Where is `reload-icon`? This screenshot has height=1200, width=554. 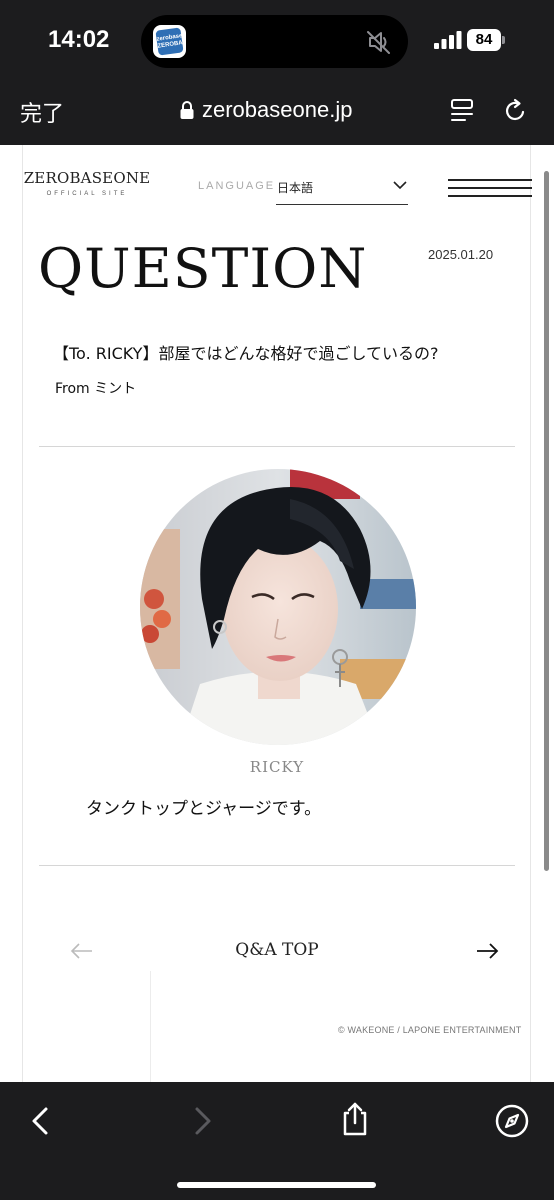 reload-icon is located at coordinates (516, 111).